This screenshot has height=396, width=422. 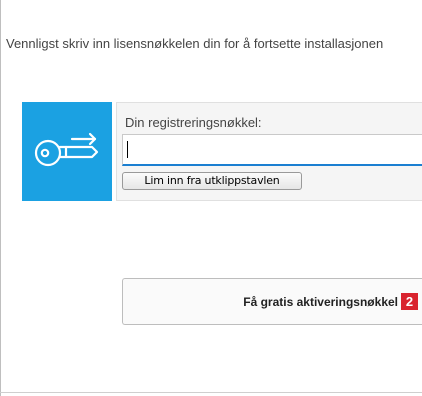 What do you see at coordinates (320, 302) in the screenshot?
I see `activation-button-label: Få gratis aktiveringsnøkkel` at bounding box center [320, 302].